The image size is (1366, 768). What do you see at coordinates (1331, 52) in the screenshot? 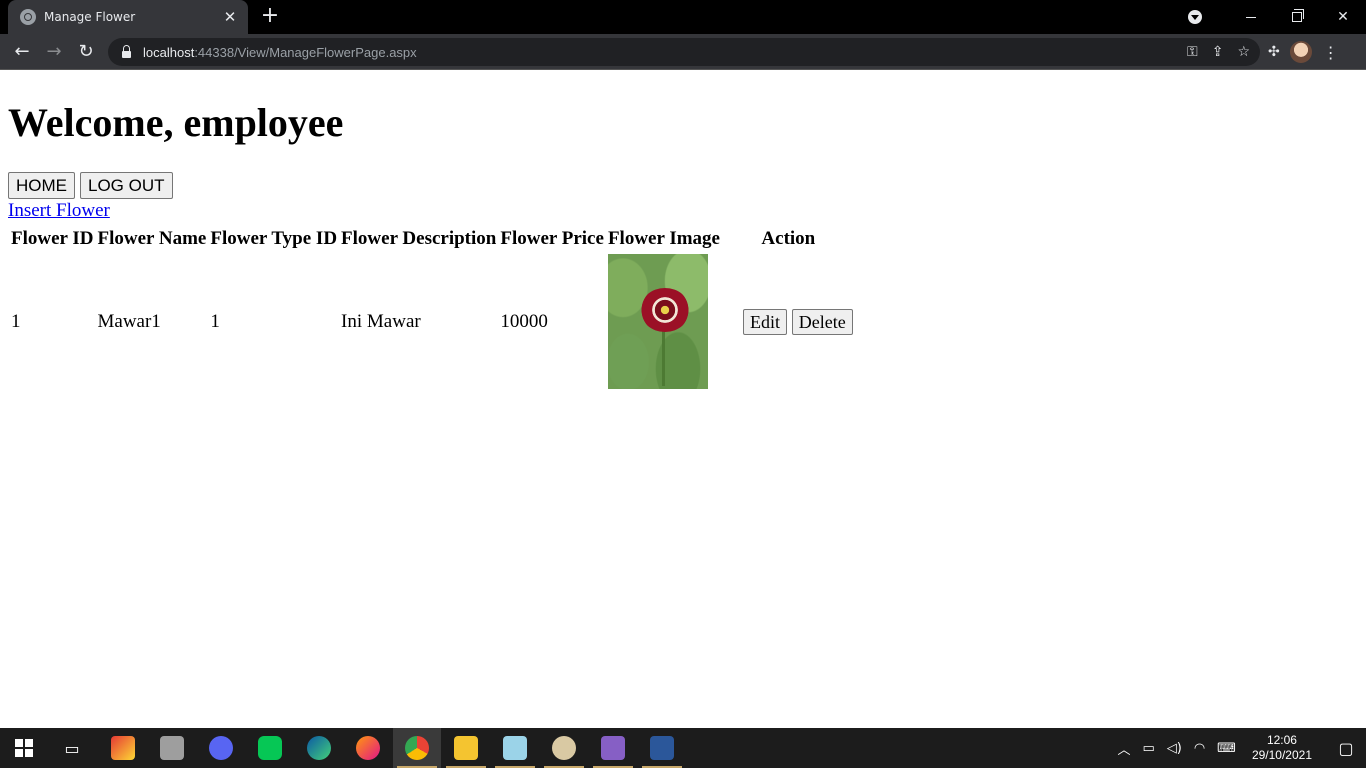
I see `menu-icon: ⋮` at bounding box center [1331, 52].